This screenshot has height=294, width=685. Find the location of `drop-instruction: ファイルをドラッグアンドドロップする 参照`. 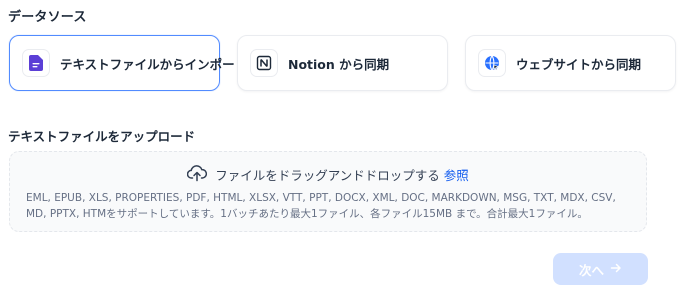

drop-instruction: ファイルをドラッグアンドドロップする 参照 is located at coordinates (342, 174).